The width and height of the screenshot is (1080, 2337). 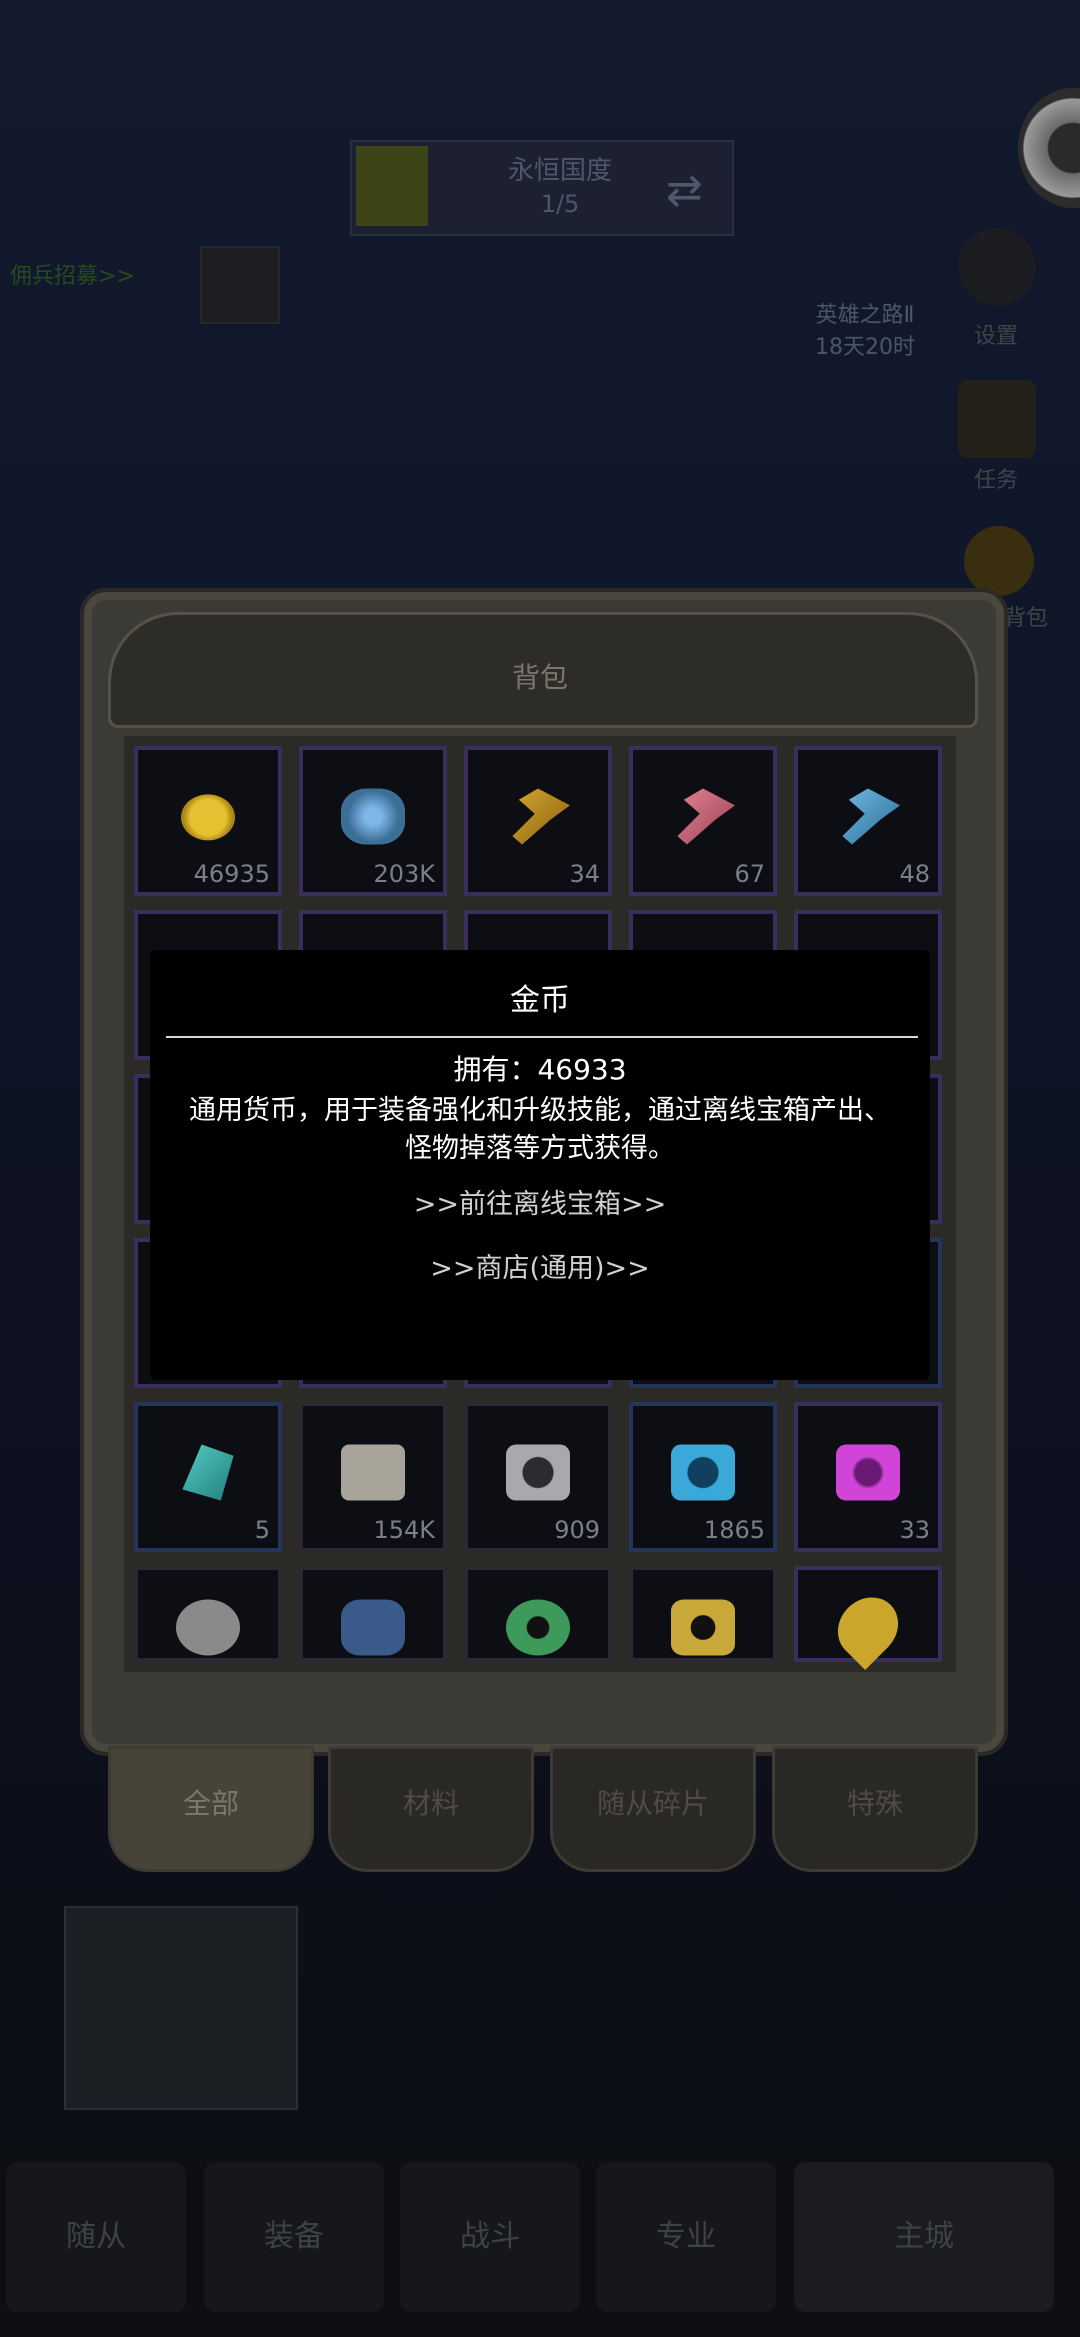 I want to click on hero-road-timer: 18天20时, so click(x=865, y=347).